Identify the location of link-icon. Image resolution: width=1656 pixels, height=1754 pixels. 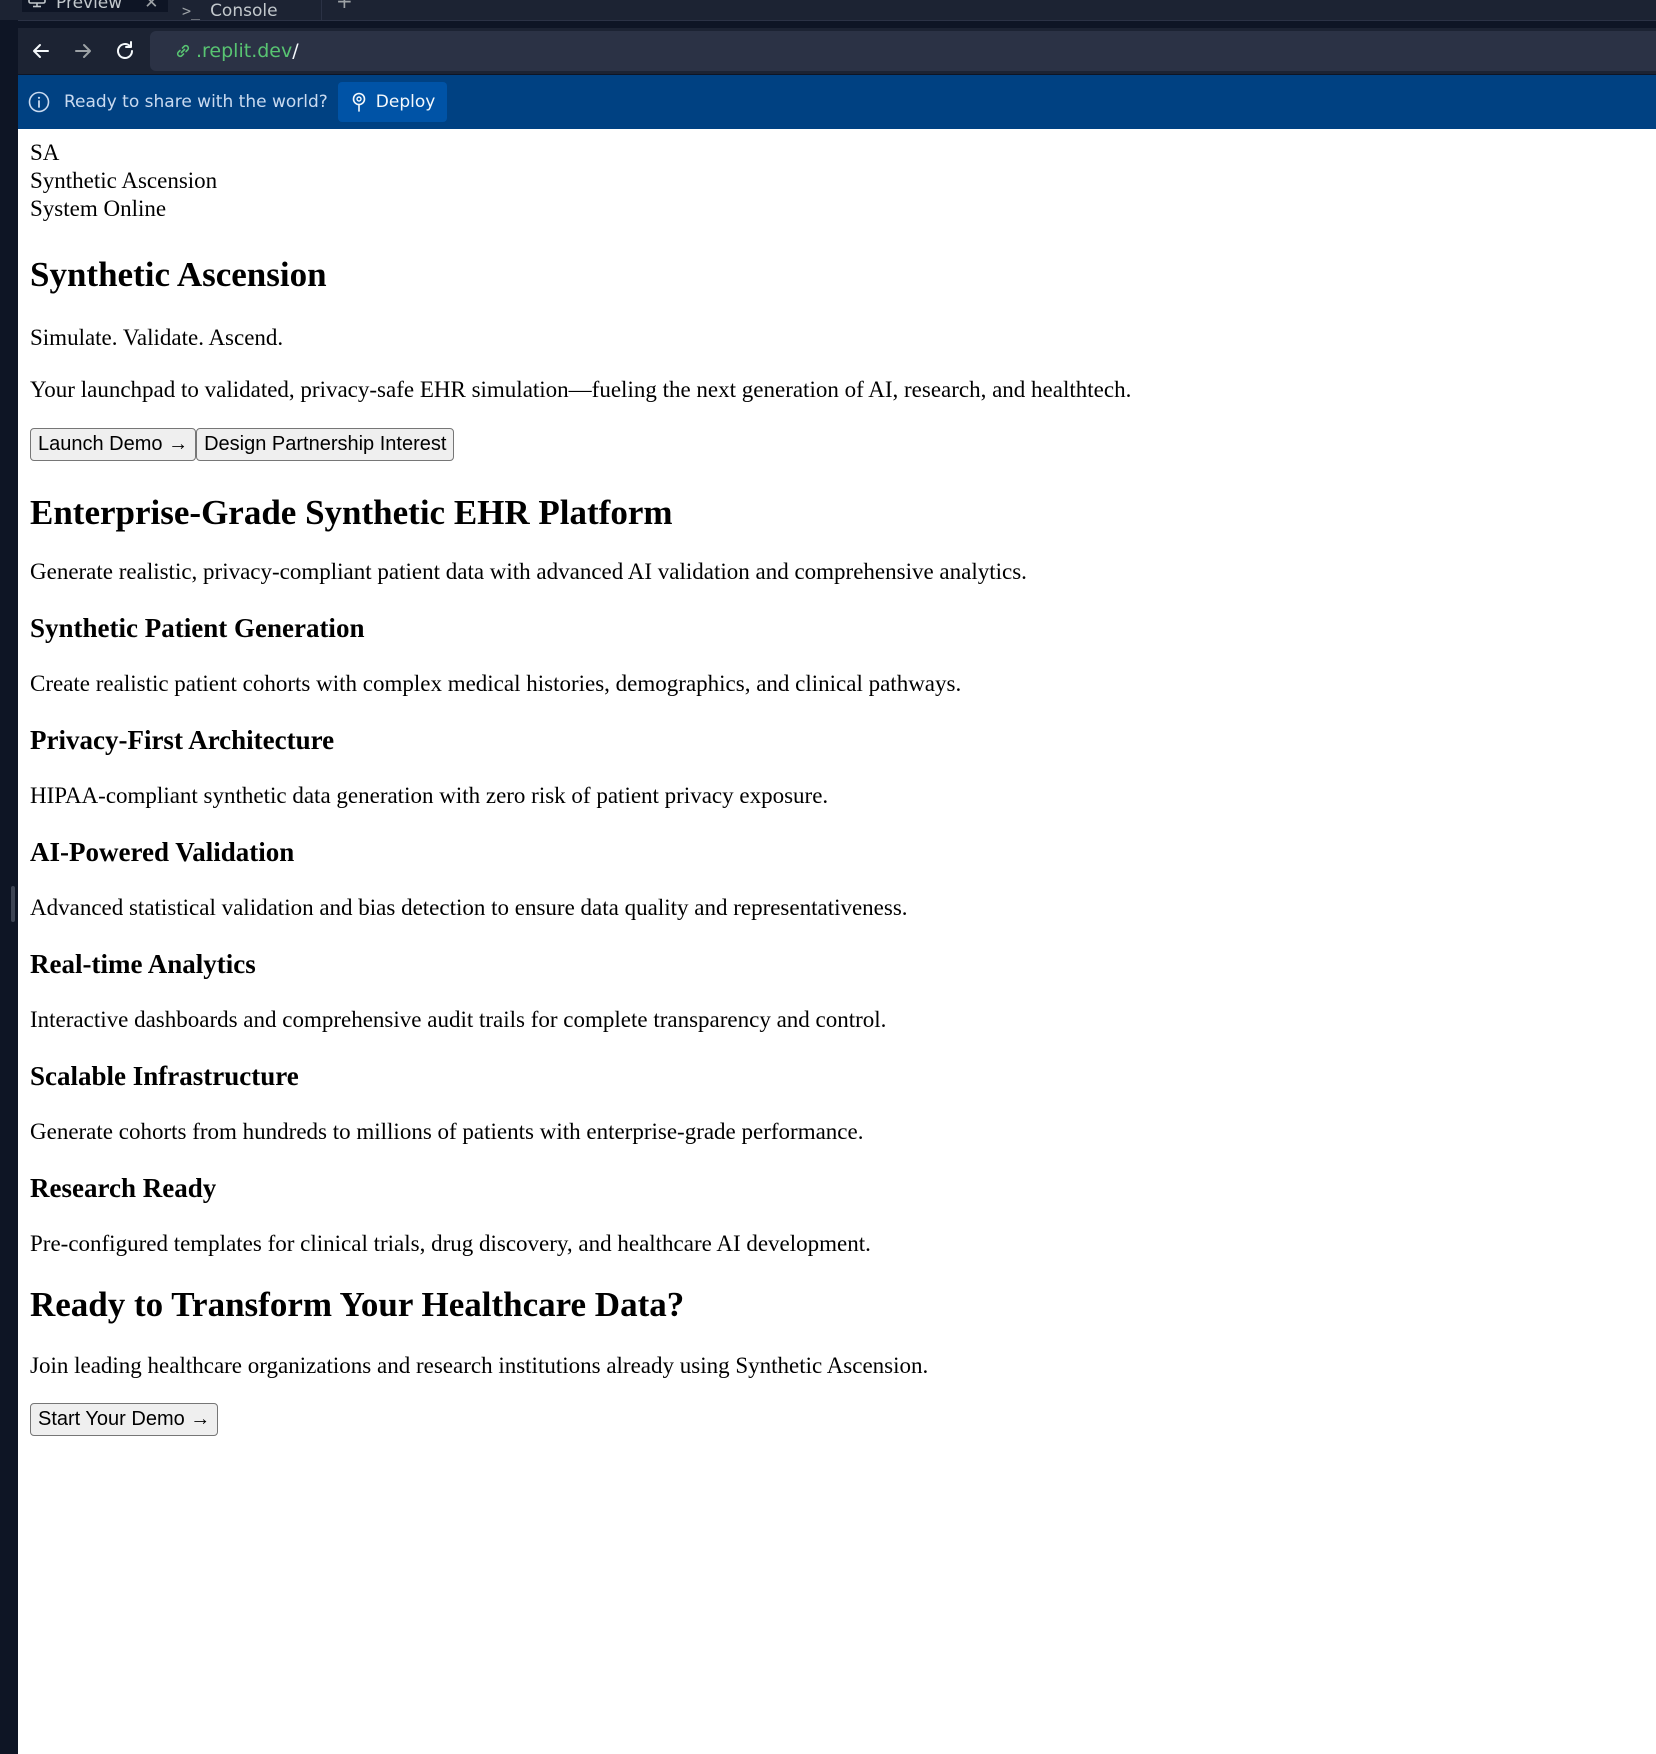
(183, 51).